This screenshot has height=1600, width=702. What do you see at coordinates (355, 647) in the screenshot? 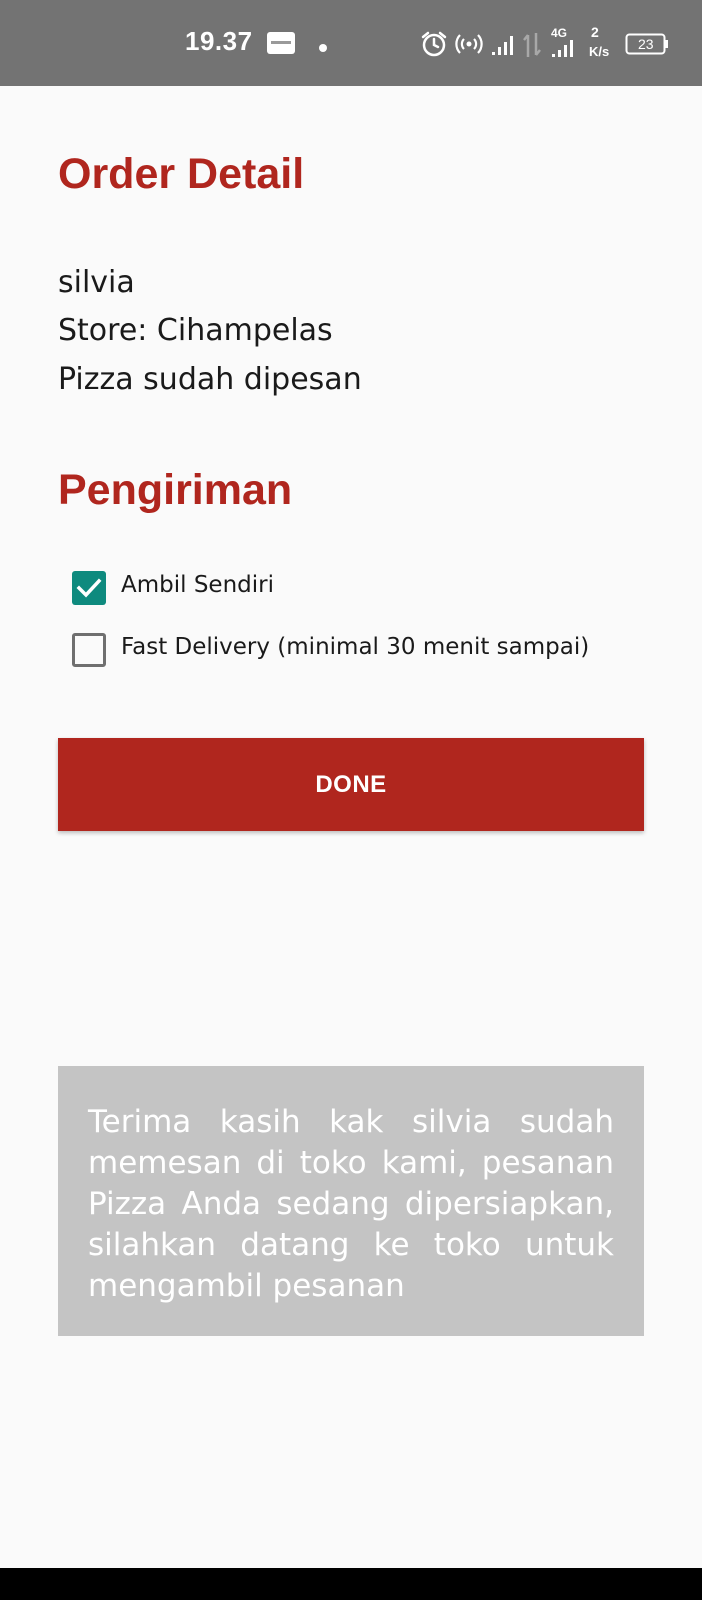
I see `fast-delivery-label: Fast Delivery (minimal 30 menit sampai)` at bounding box center [355, 647].